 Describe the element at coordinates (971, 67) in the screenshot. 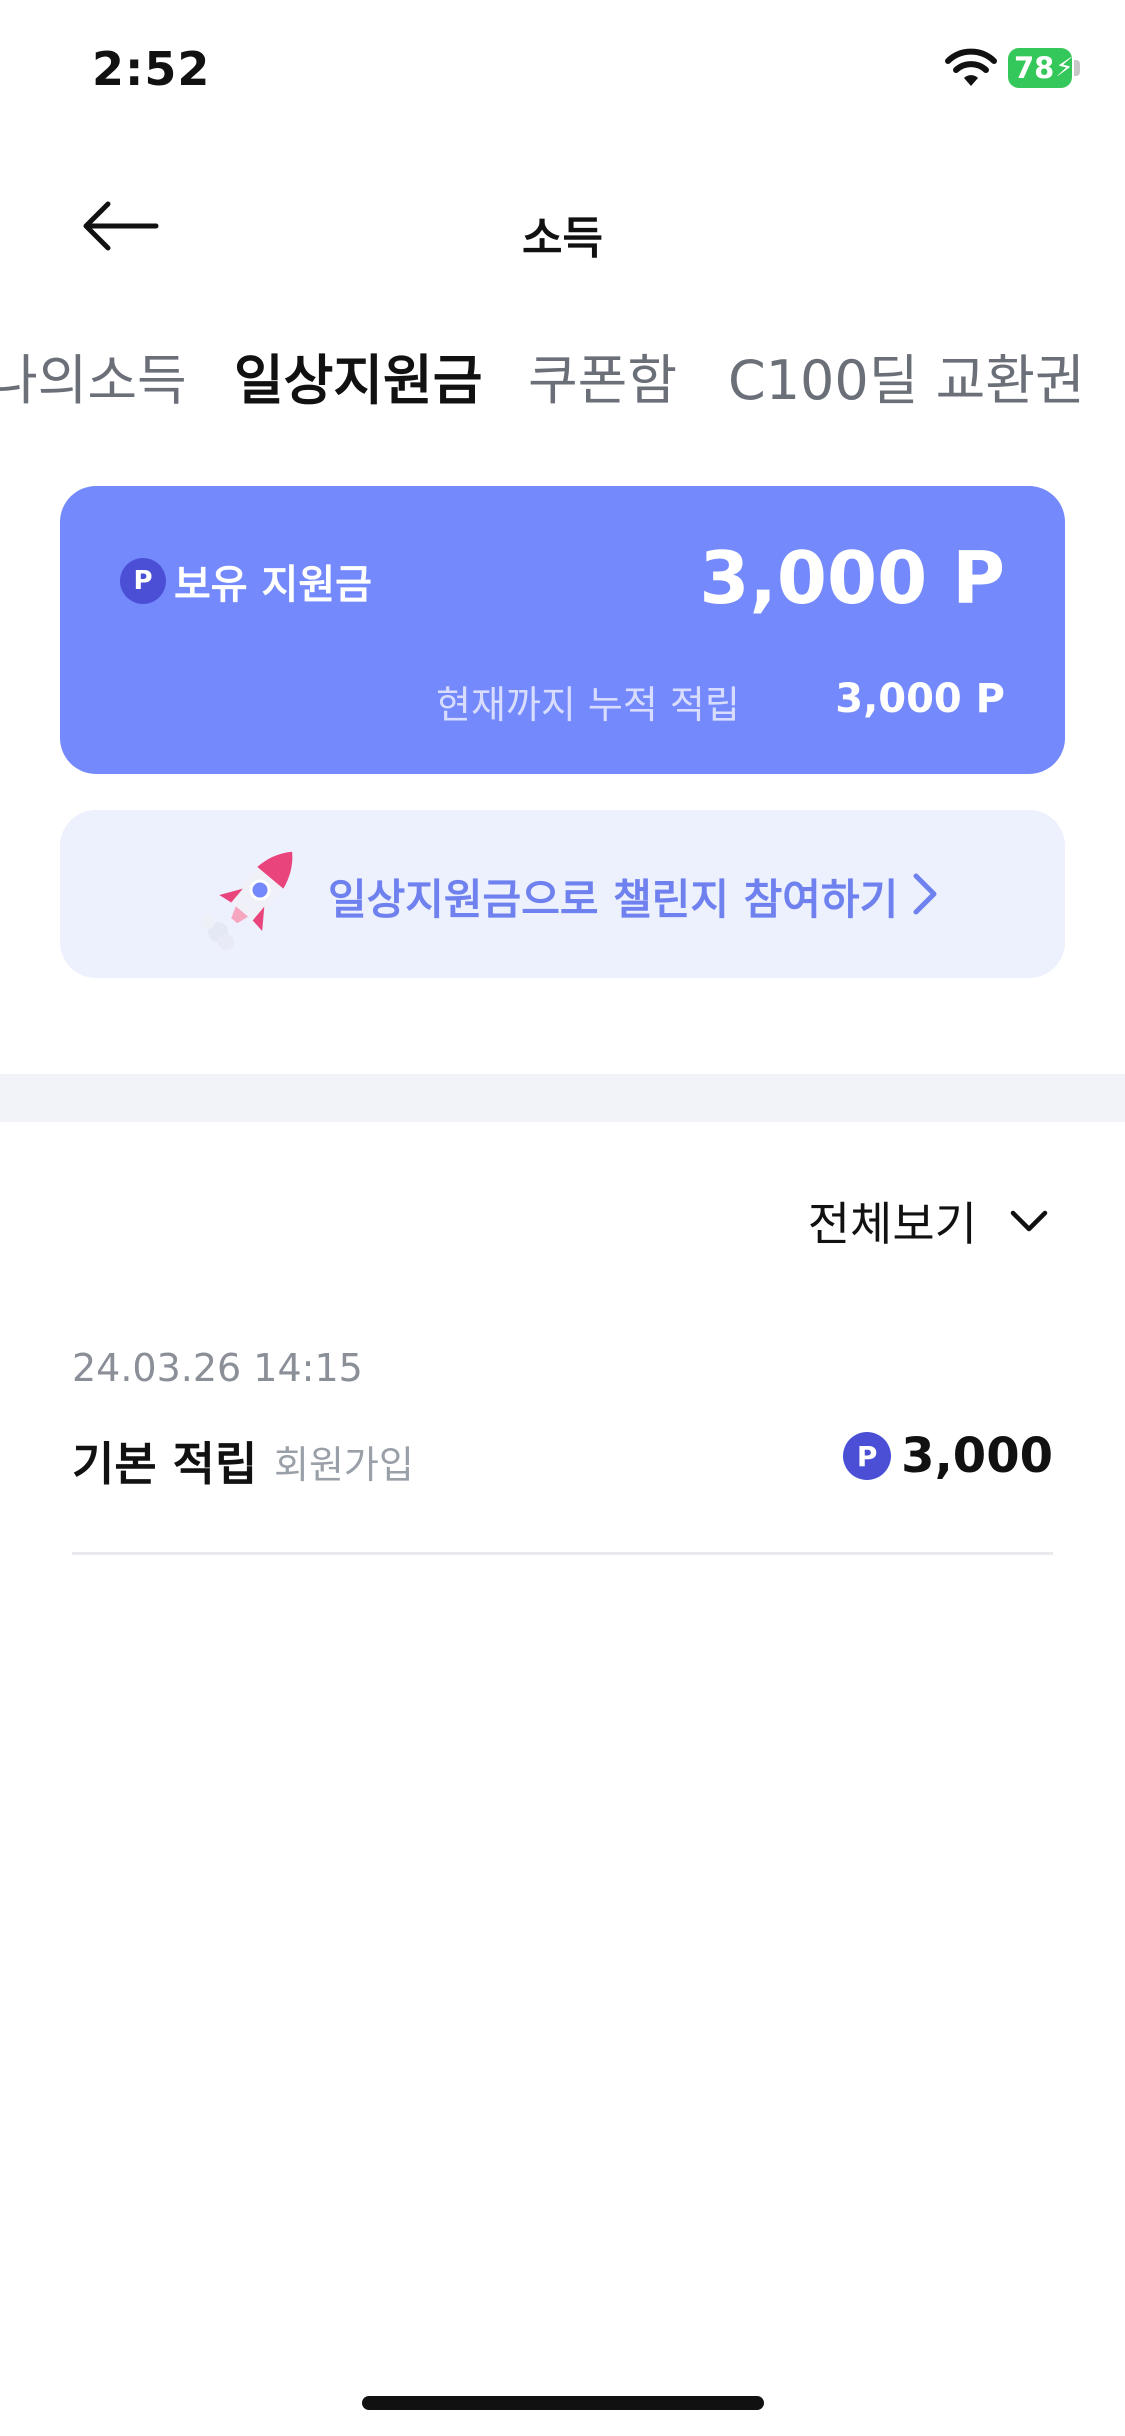

I see `wifi-icon` at that location.